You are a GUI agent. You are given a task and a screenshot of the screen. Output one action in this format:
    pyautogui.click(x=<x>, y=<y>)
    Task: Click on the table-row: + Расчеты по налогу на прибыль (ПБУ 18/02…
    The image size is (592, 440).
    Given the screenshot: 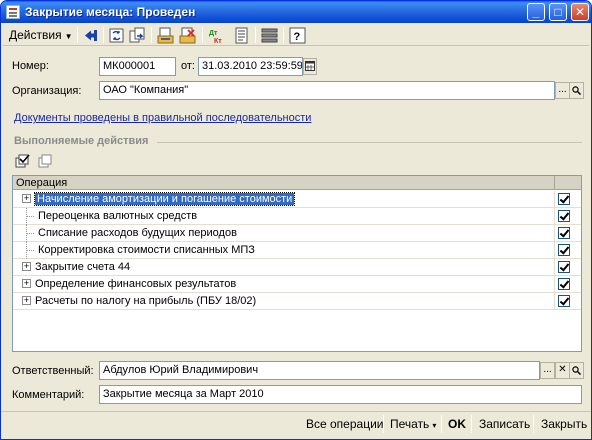 What is the action you would take?
    pyautogui.click(x=297, y=301)
    